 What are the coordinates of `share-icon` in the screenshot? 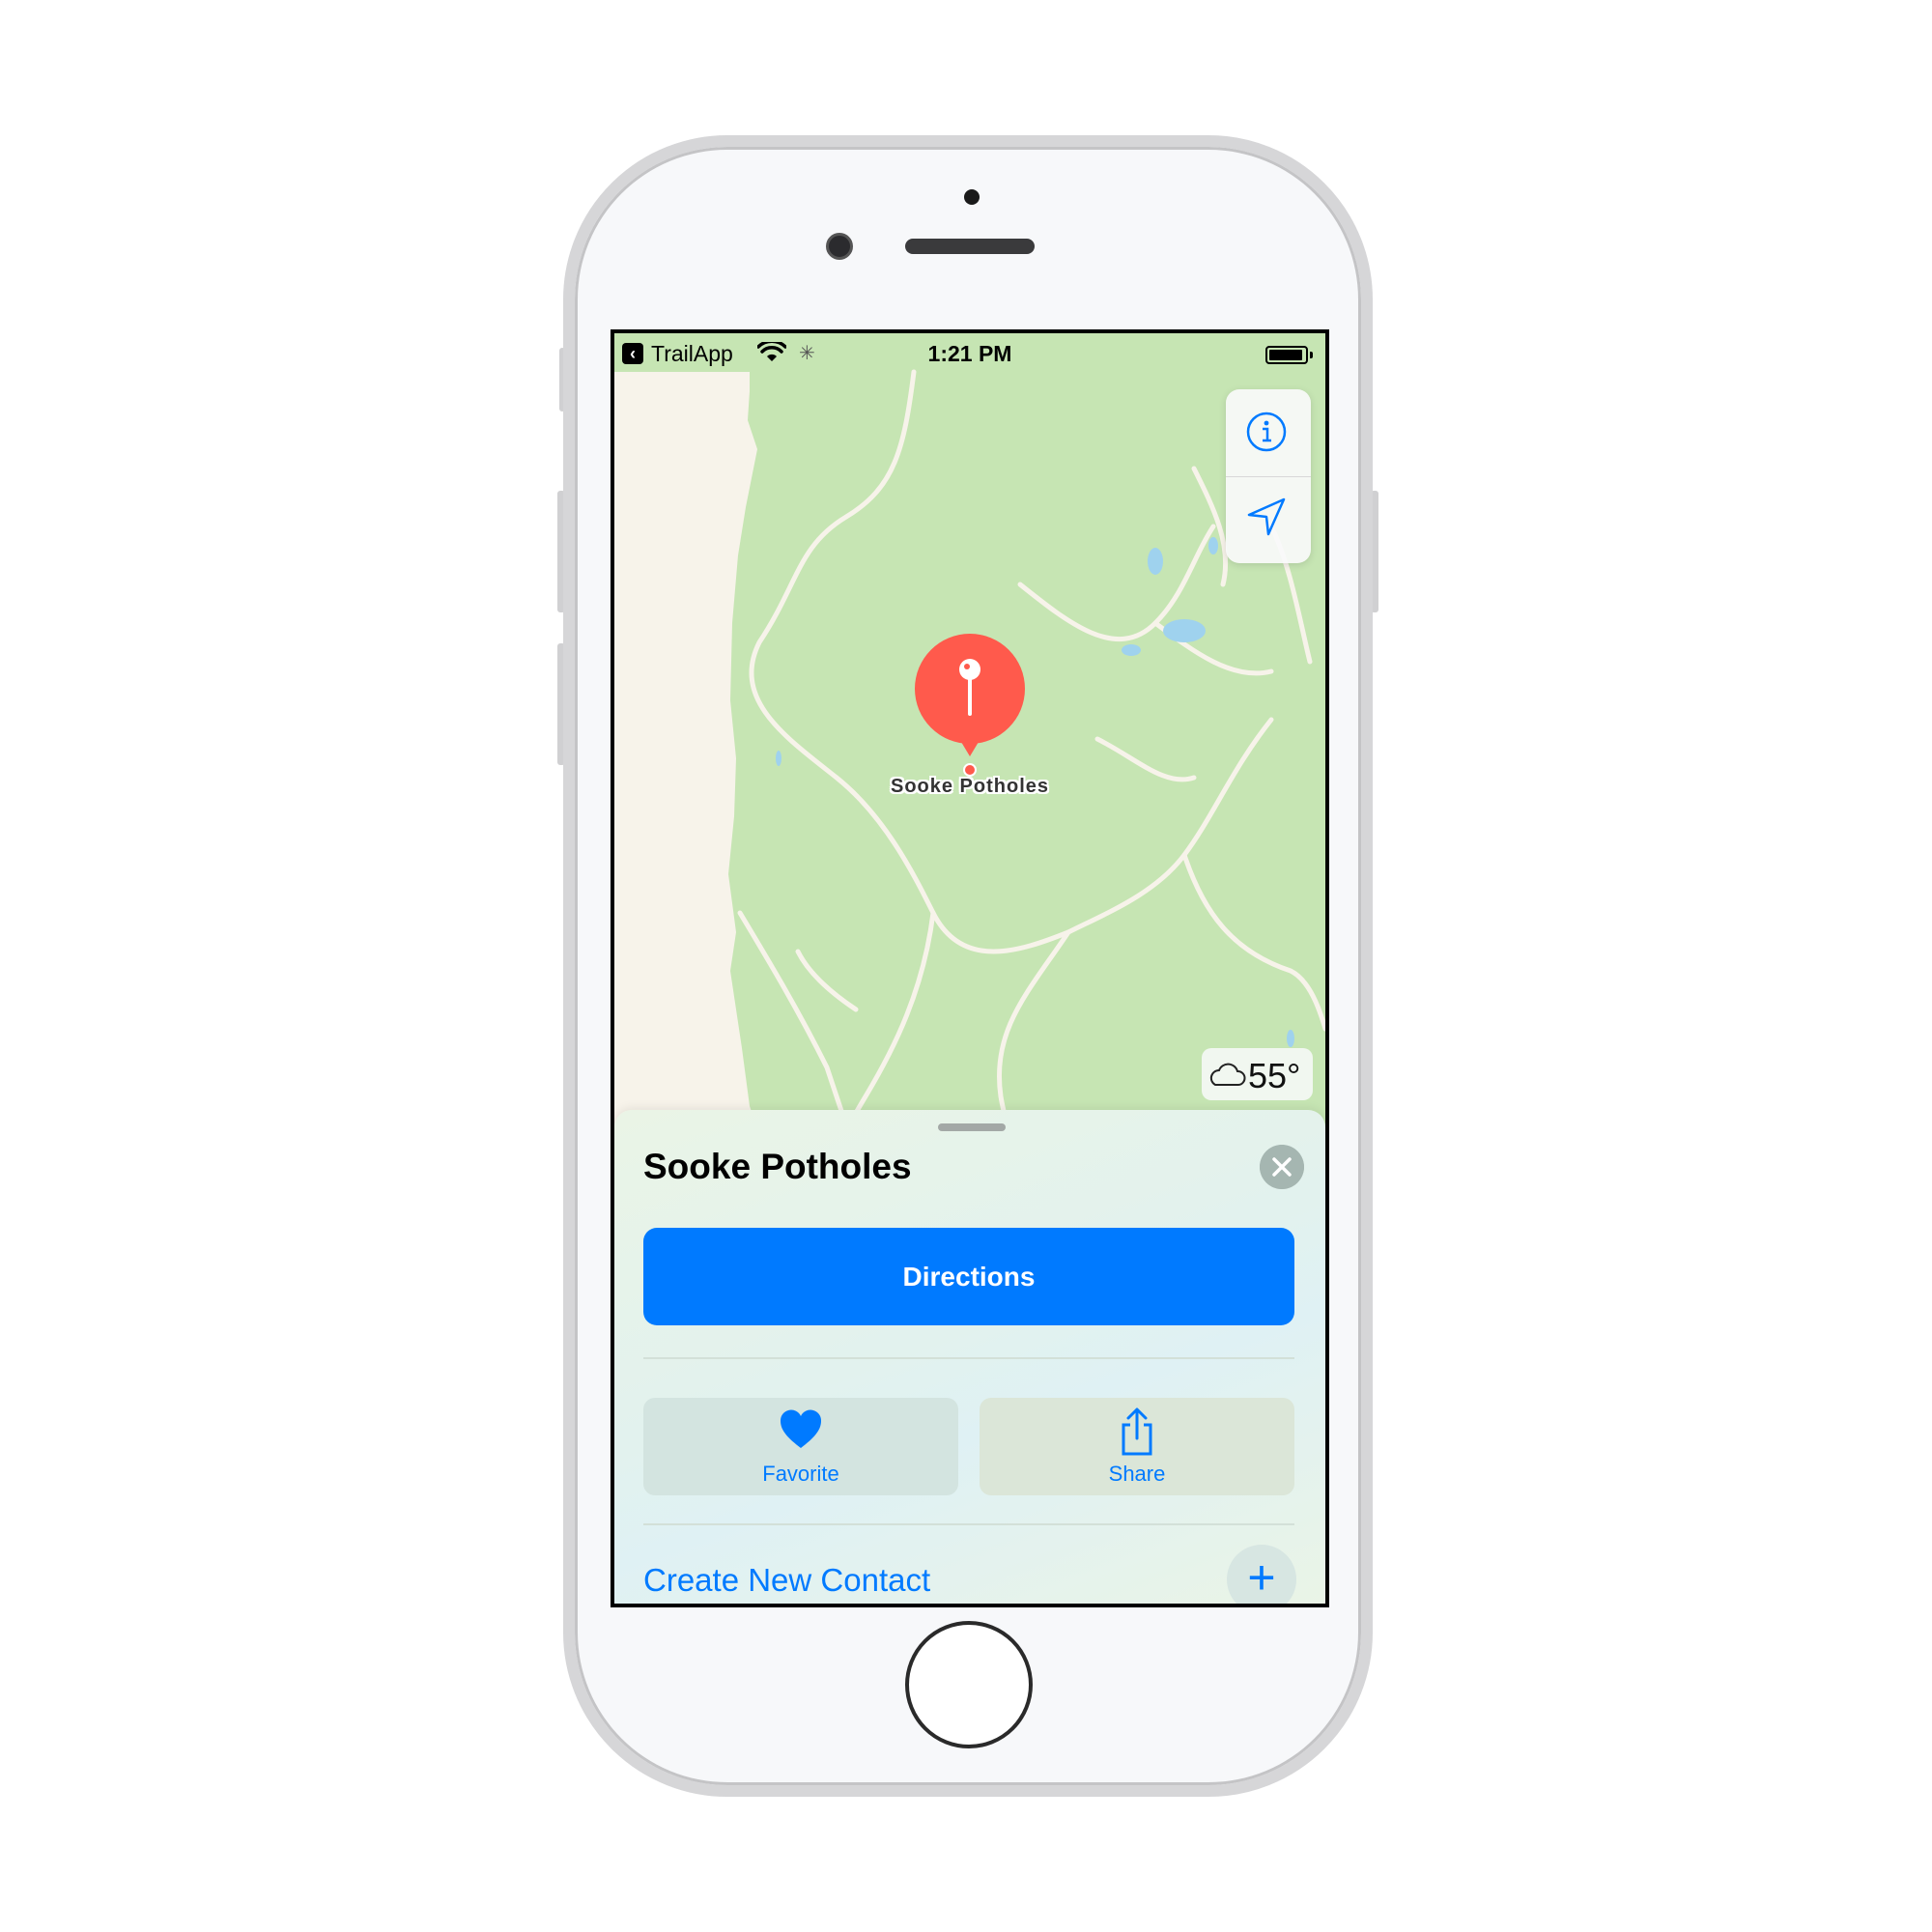 It's located at (1137, 1431).